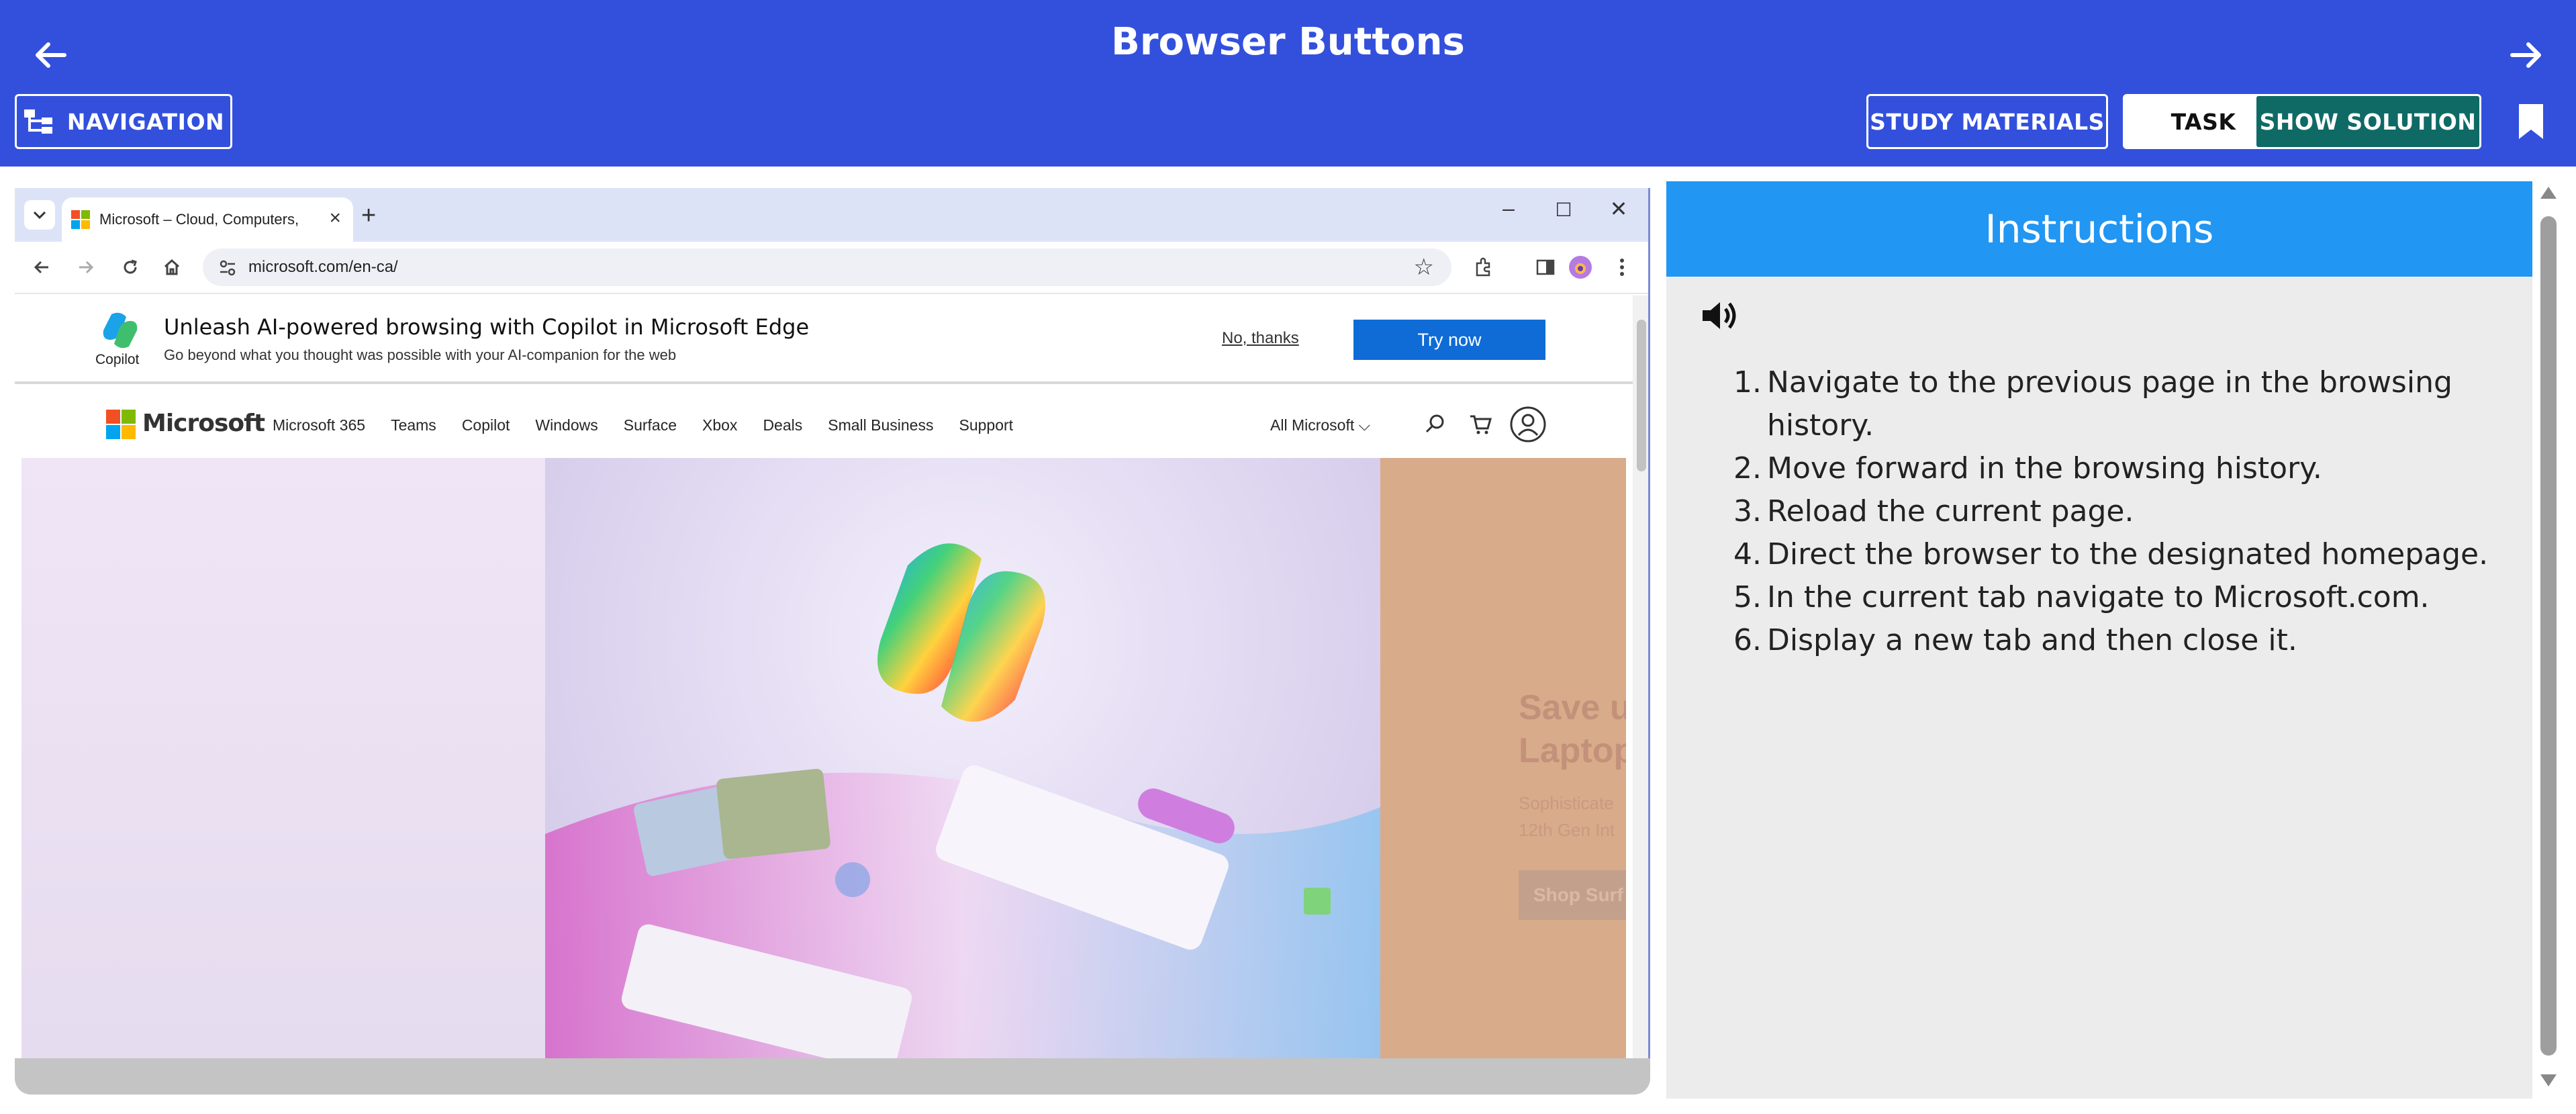 The image size is (2576, 1114). I want to click on instruction-item: 3. Reload the current page., so click(2116, 512).